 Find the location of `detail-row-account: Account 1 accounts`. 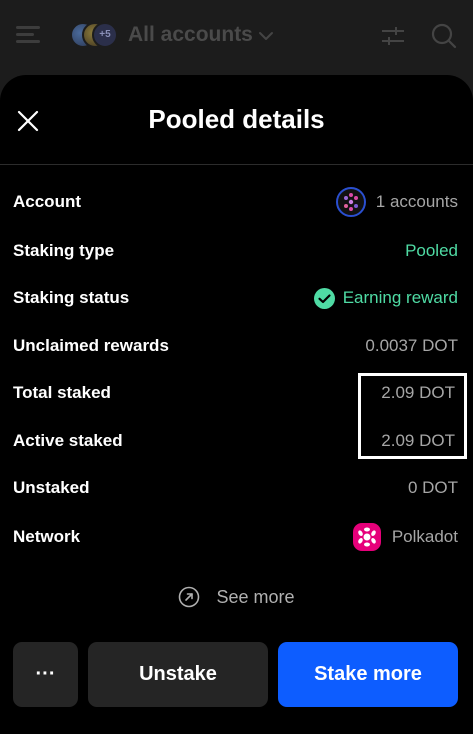

detail-row-account: Account 1 accounts is located at coordinates (235, 202).